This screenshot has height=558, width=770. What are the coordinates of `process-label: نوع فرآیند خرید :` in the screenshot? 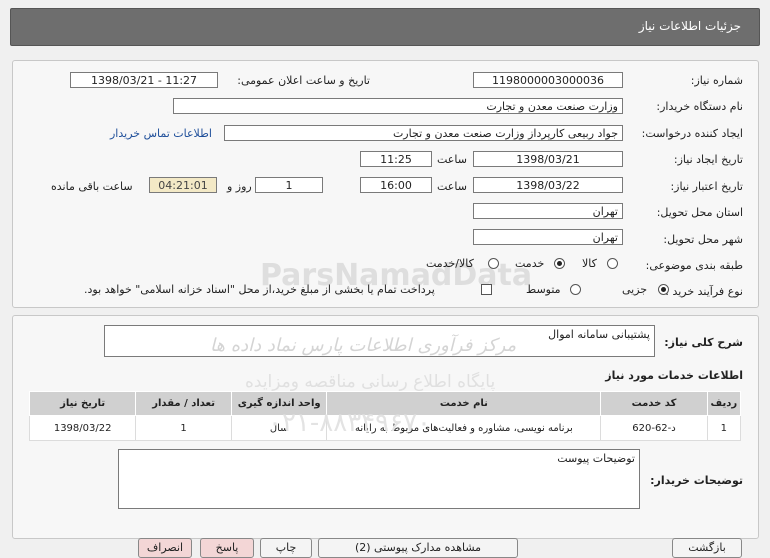 It's located at (704, 291).